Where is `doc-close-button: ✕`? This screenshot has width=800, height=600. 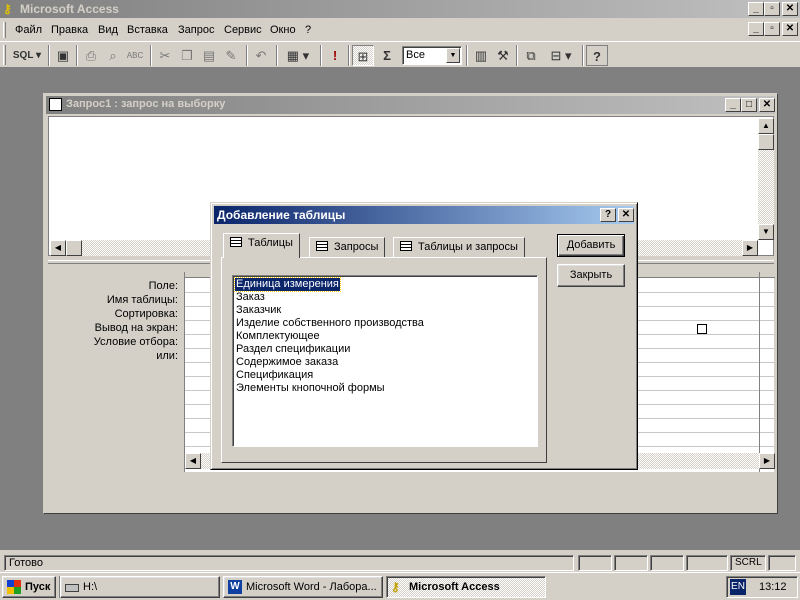
doc-close-button: ✕ is located at coordinates (790, 29).